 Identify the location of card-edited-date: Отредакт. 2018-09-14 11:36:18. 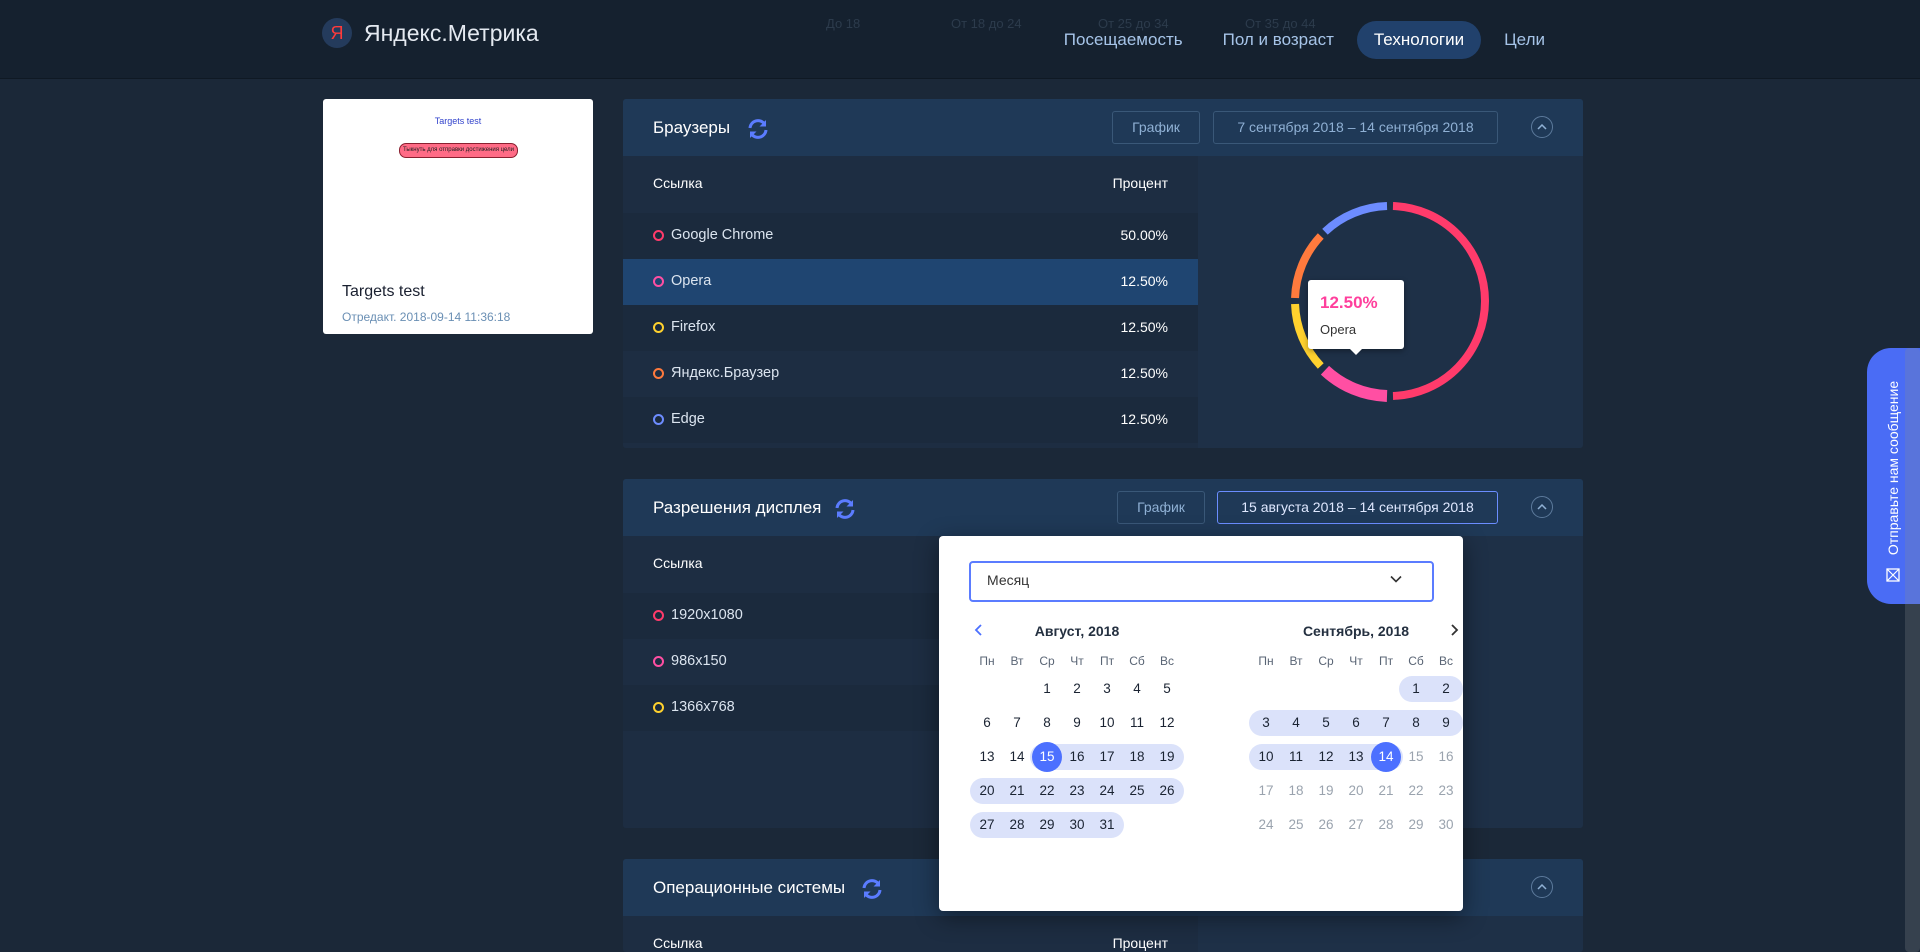
(426, 317).